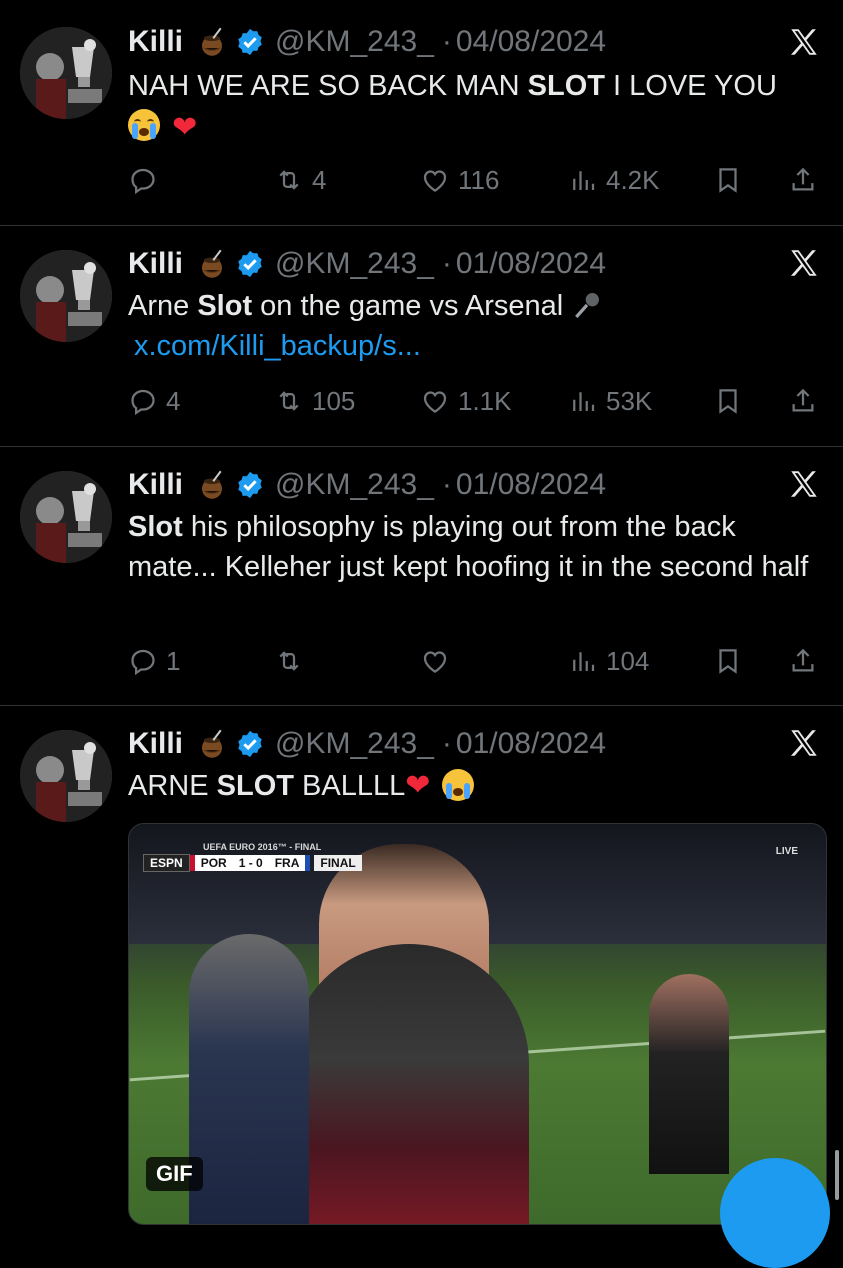  I want to click on views-button: 53K, so click(610, 401).